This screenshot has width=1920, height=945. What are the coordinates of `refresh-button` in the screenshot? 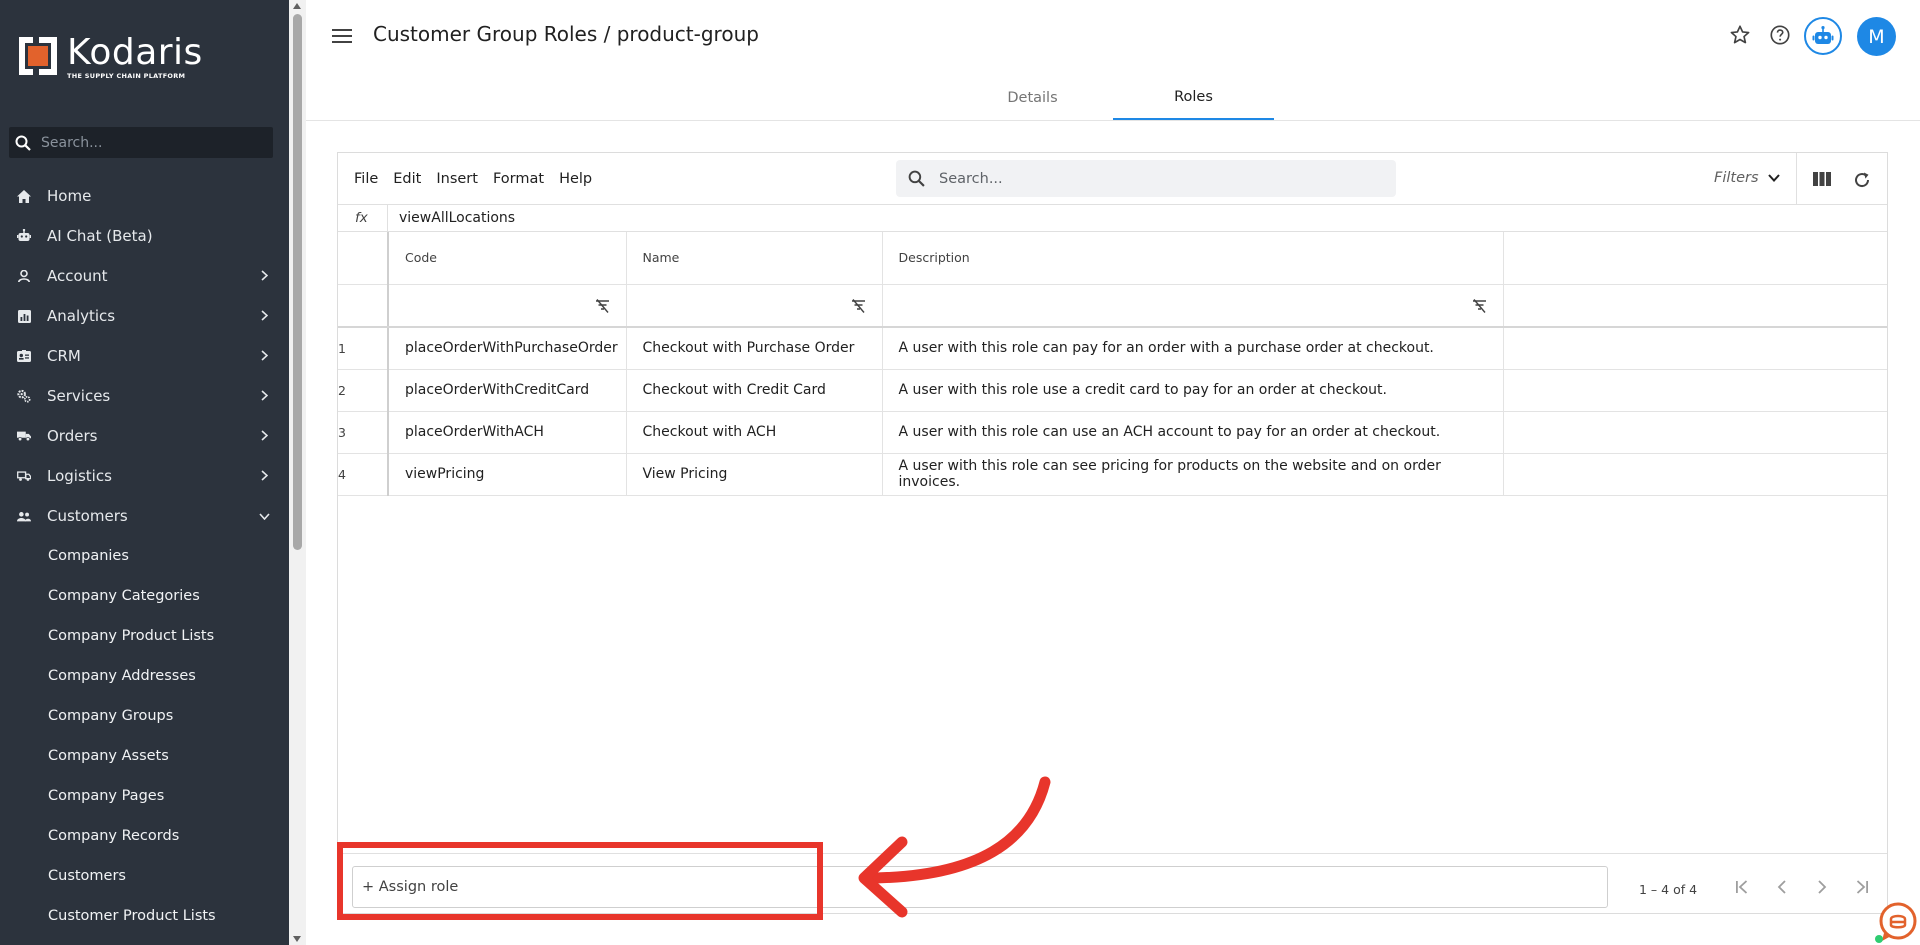 It's located at (1862, 182).